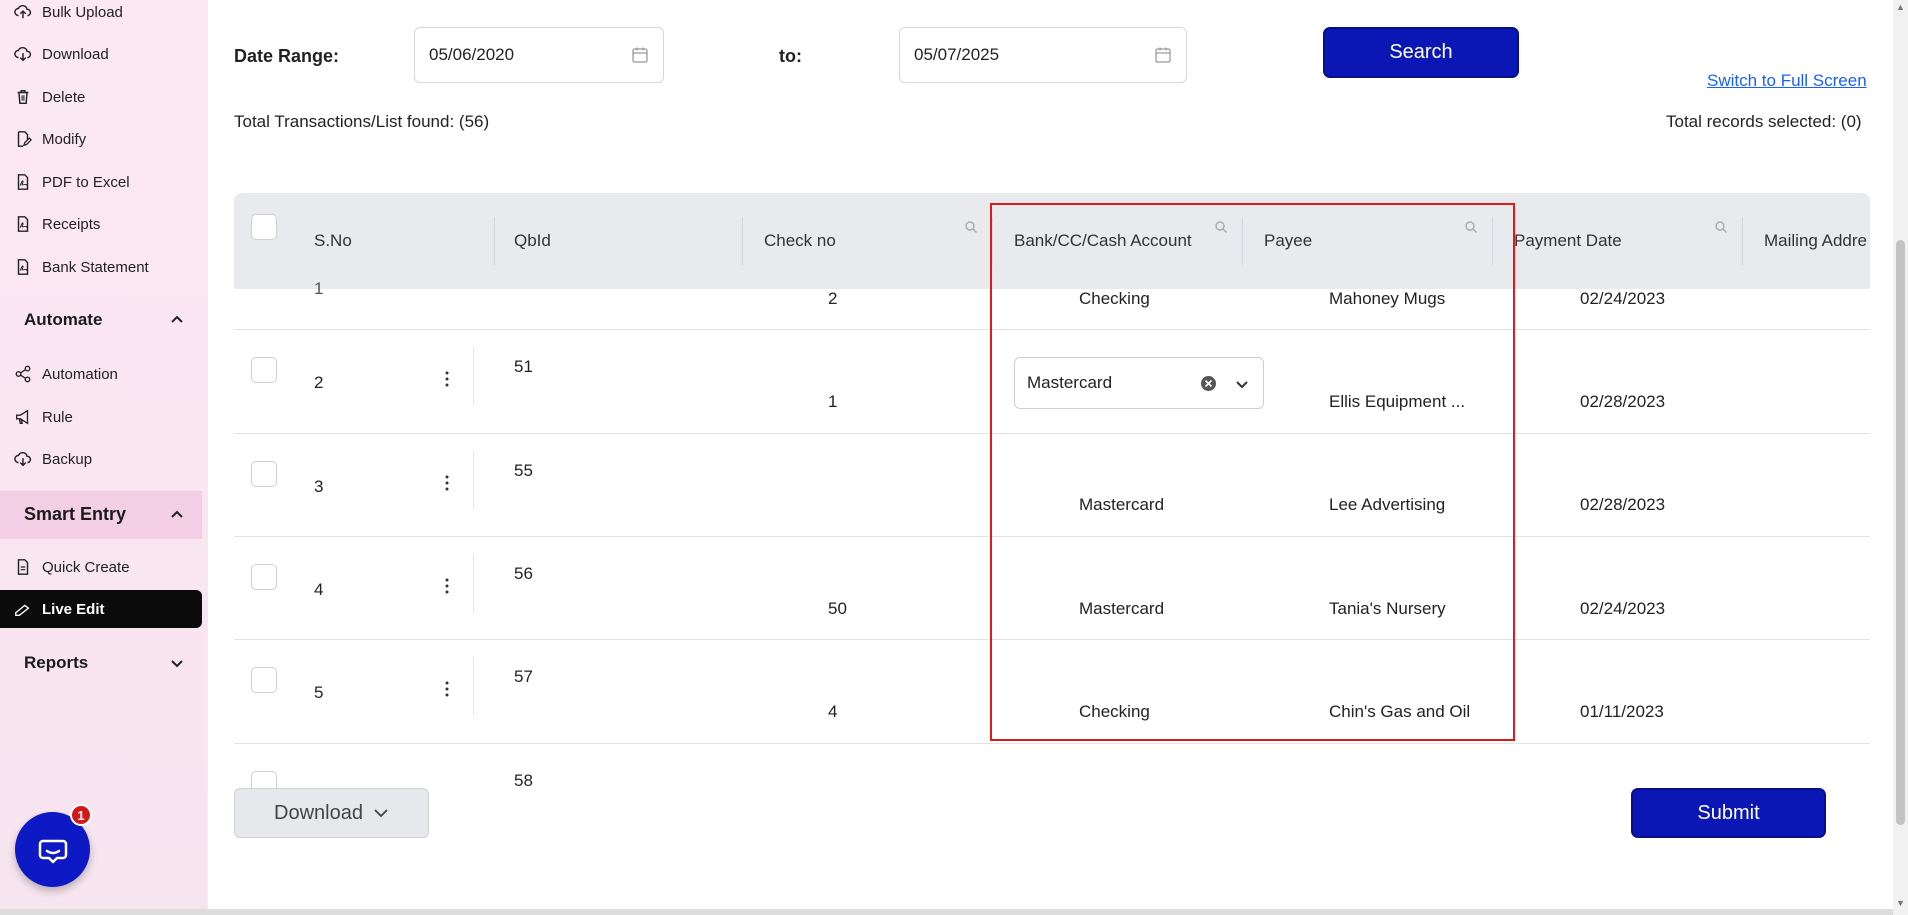 The width and height of the screenshot is (1908, 915). Describe the element at coordinates (523, 366) in the screenshot. I see `row-qbid: 51` at that location.